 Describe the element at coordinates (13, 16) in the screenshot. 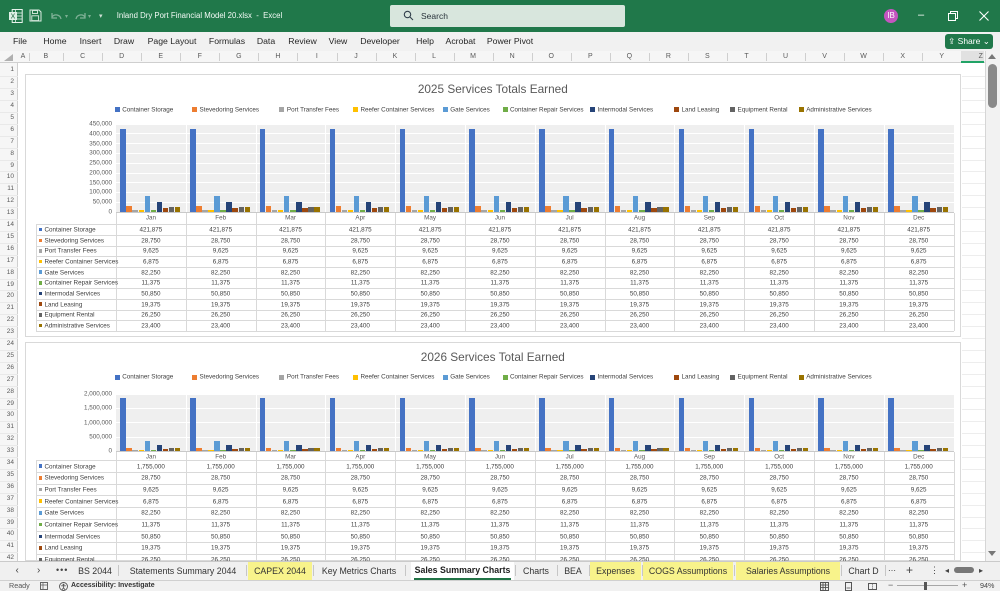

I see `svg-text: X` at that location.